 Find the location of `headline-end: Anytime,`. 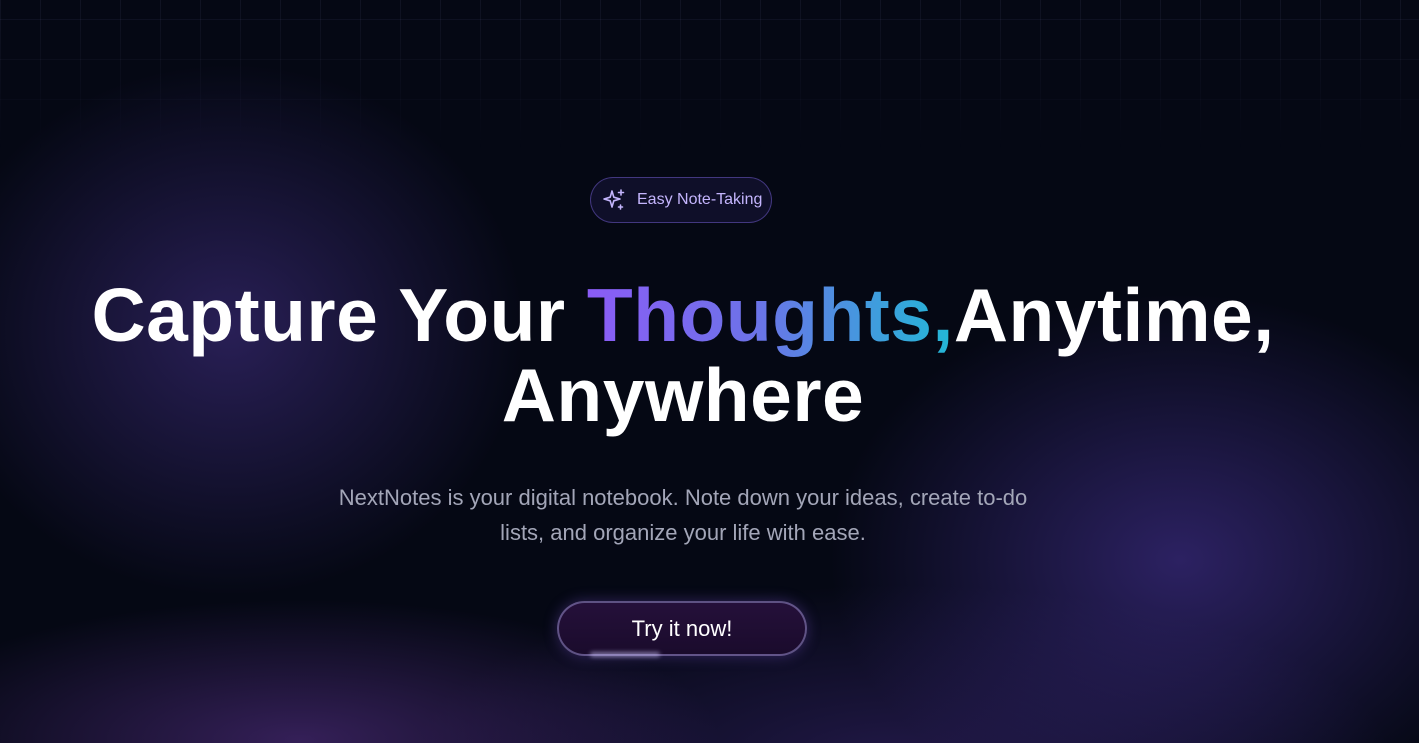

headline-end: Anytime, is located at coordinates (1114, 315).